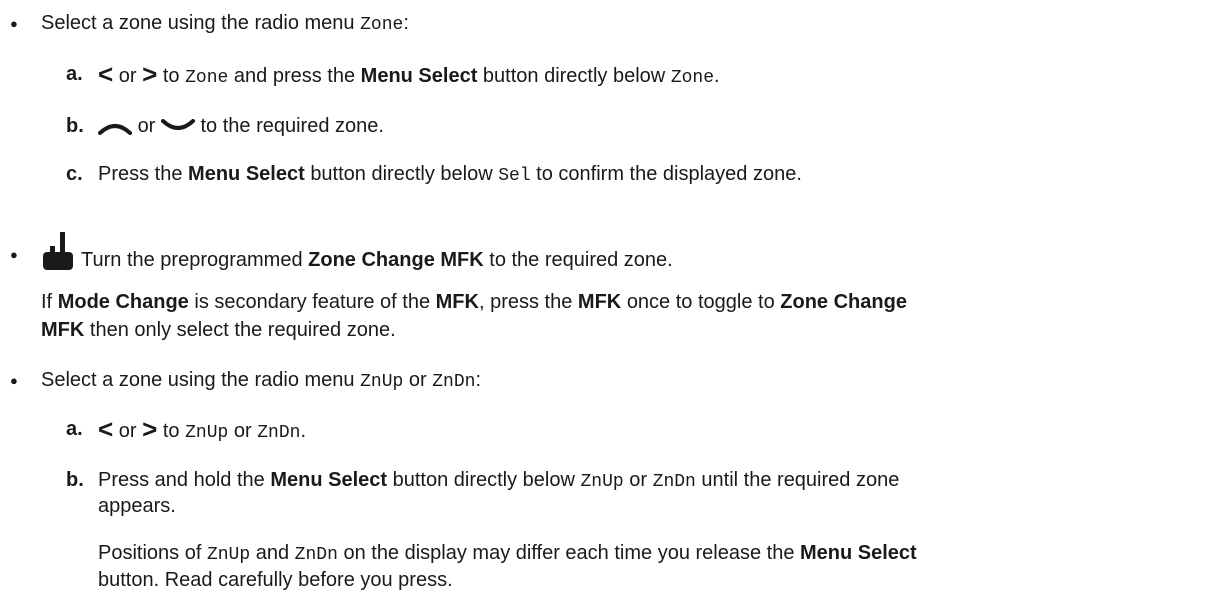 This screenshot has height=599, width=1215. I want to click on b3-note-line2: button. Read carefully before you press., so click(275, 580).